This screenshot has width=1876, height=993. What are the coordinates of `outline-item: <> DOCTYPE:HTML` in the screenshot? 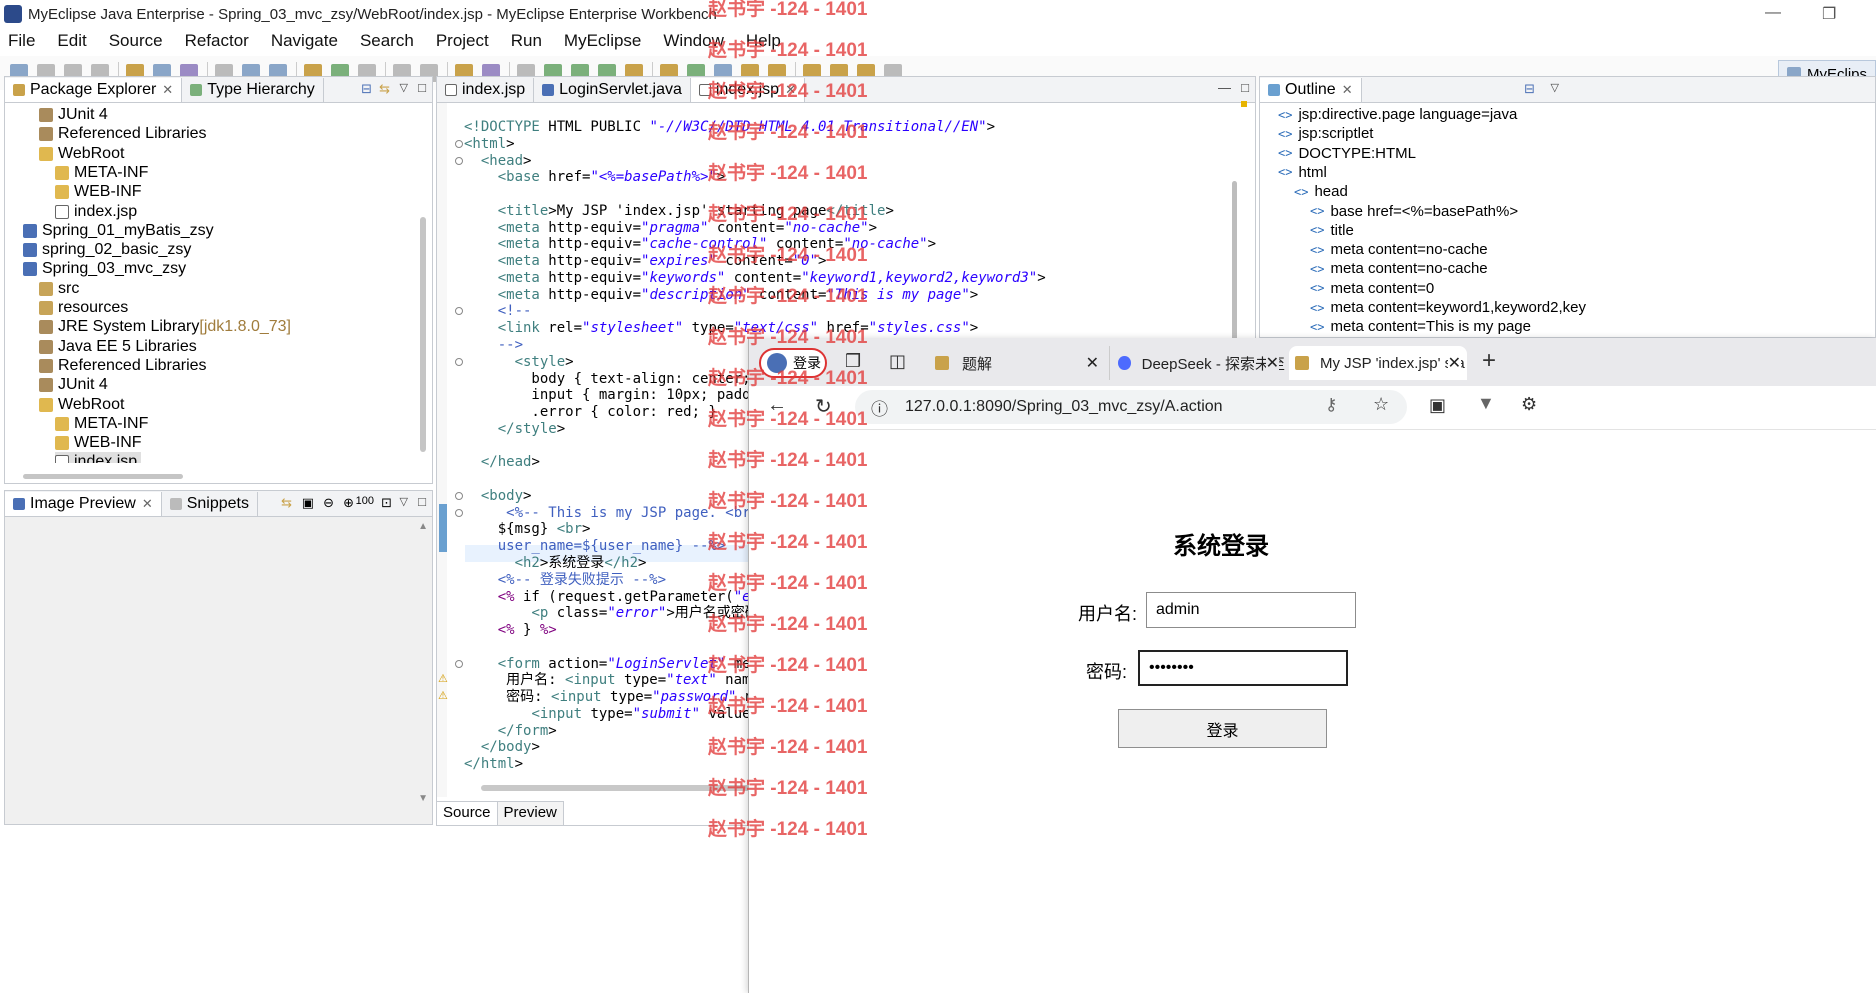 It's located at (1347, 153).